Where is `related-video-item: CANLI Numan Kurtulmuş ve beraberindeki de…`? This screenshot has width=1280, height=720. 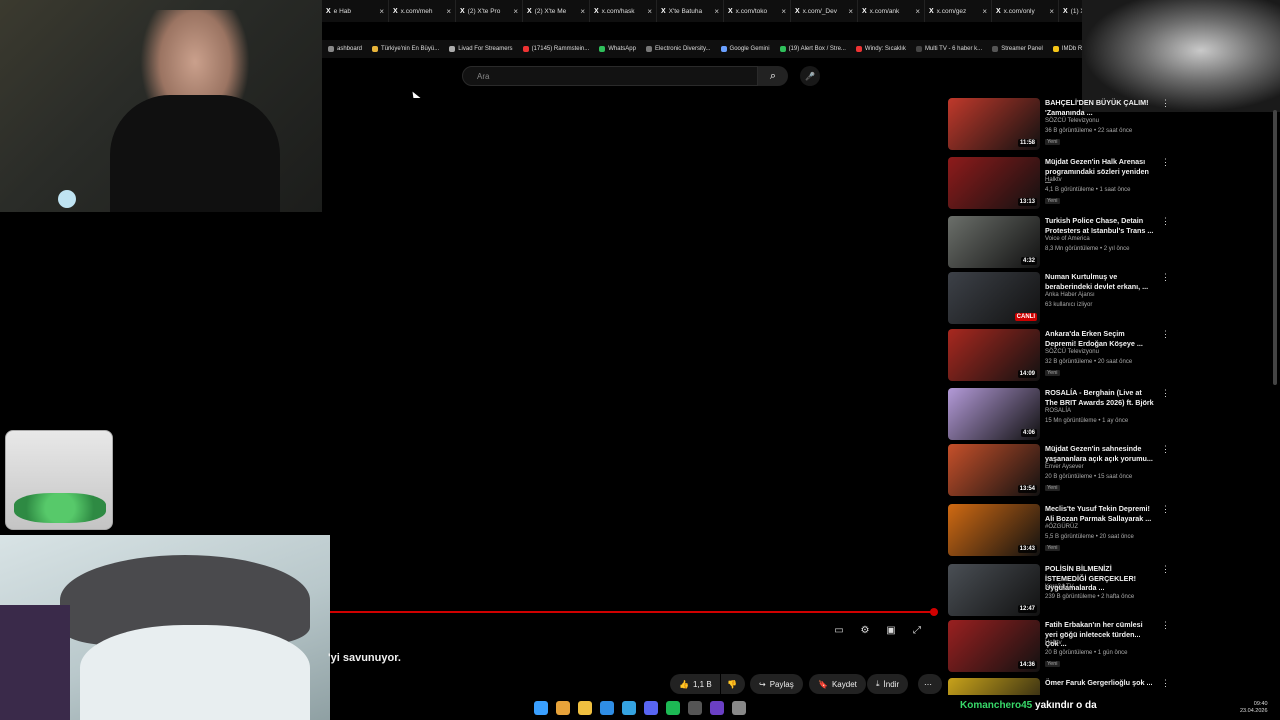 related-video-item: CANLI Numan Kurtulmuş ve beraberindeki de… is located at coordinates (1060, 299).